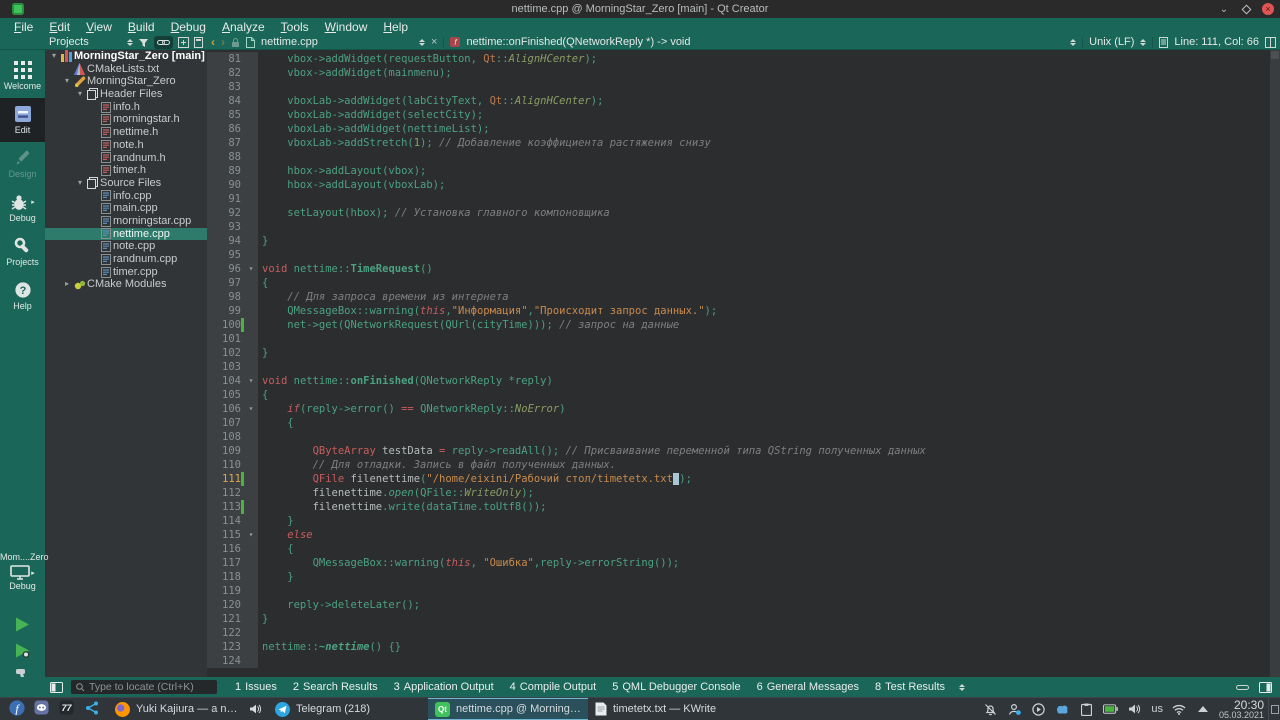 The height and width of the screenshot is (720, 1280). Describe the element at coordinates (295, 27) in the screenshot. I see `menu-tools: Tools` at that location.